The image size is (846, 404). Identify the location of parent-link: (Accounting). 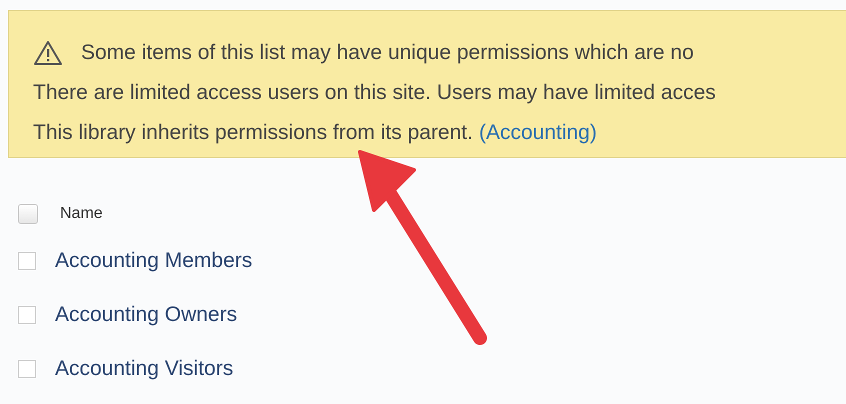
(537, 133).